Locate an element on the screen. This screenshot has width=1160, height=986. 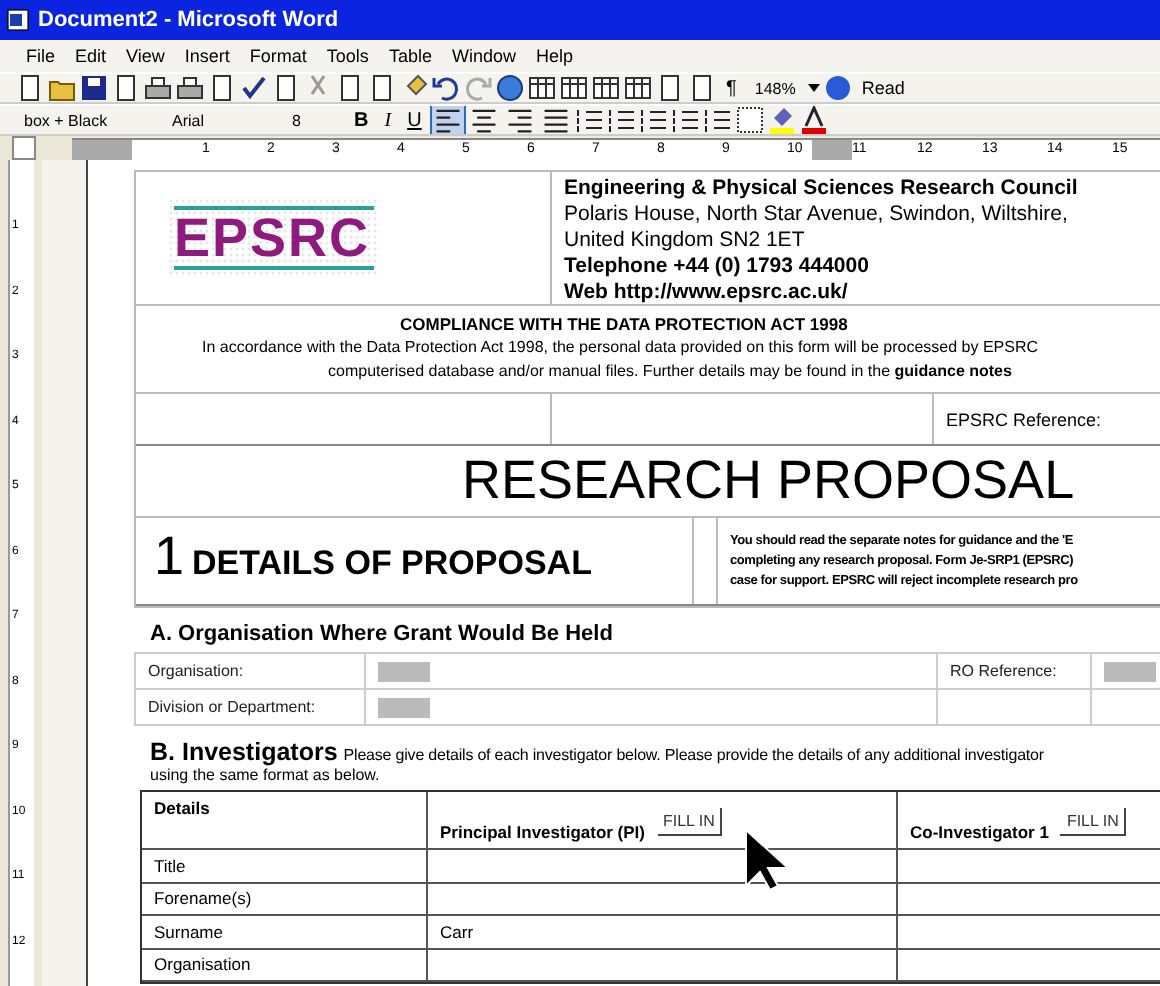
table-icon is located at coordinates (542, 88).